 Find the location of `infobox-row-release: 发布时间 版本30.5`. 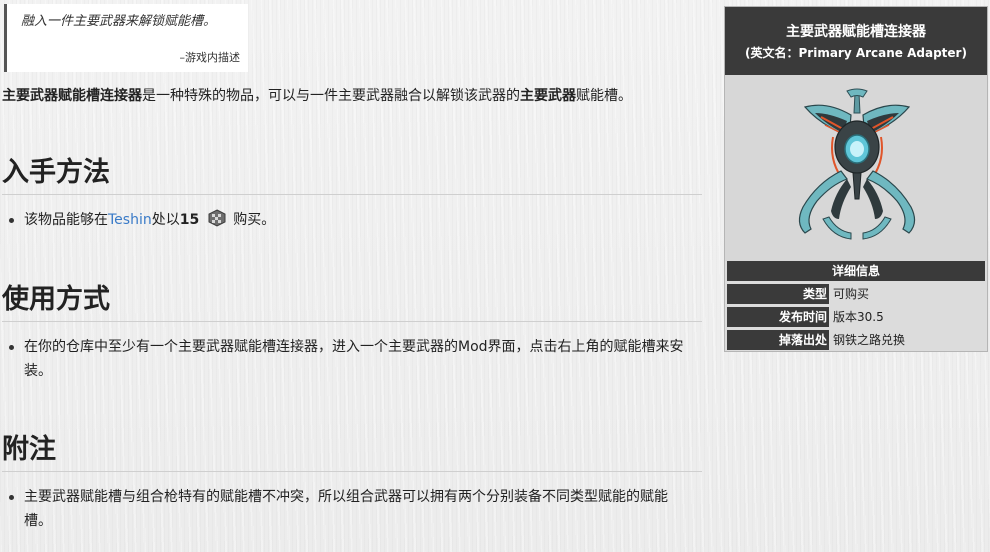

infobox-row-release: 发布时间 版本30.5 is located at coordinates (856, 317).